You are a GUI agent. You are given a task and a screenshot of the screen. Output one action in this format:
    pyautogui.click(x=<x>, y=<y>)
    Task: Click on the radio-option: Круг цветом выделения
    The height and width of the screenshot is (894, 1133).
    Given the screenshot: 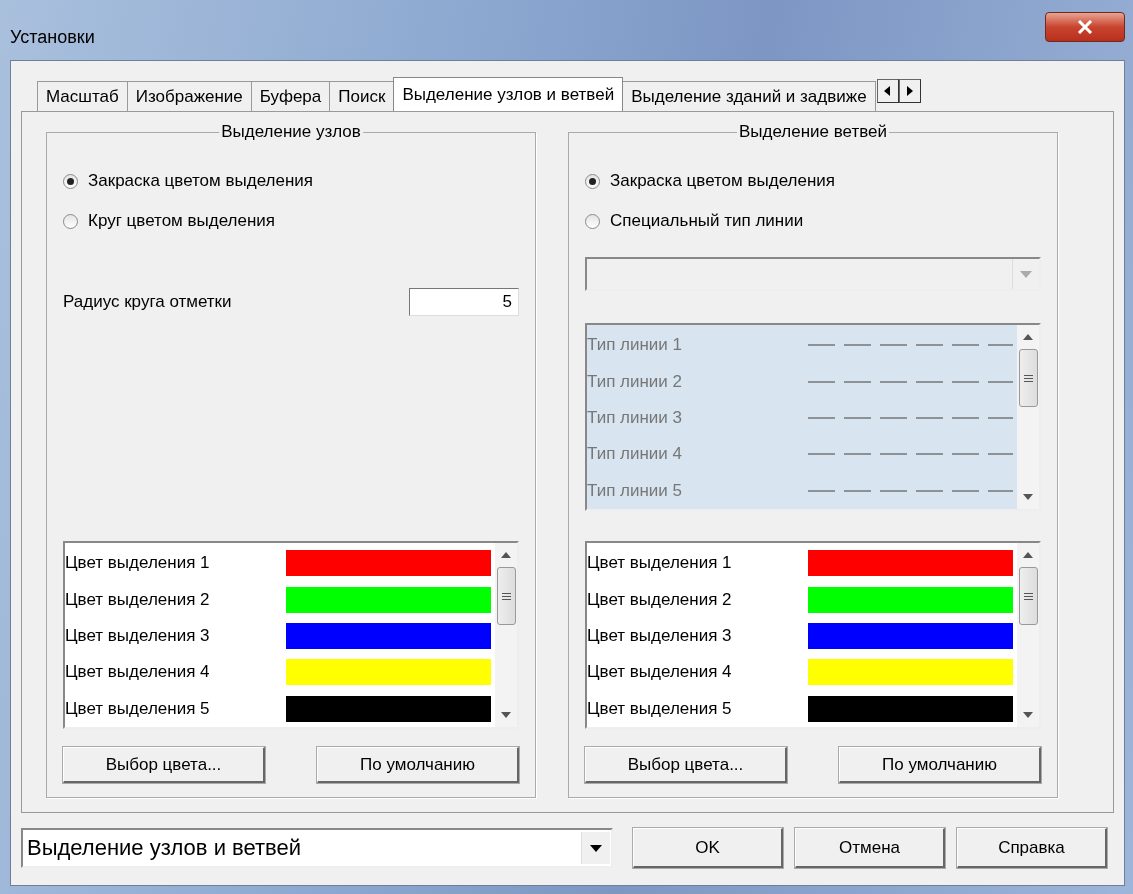 What is the action you would take?
    pyautogui.click(x=291, y=221)
    